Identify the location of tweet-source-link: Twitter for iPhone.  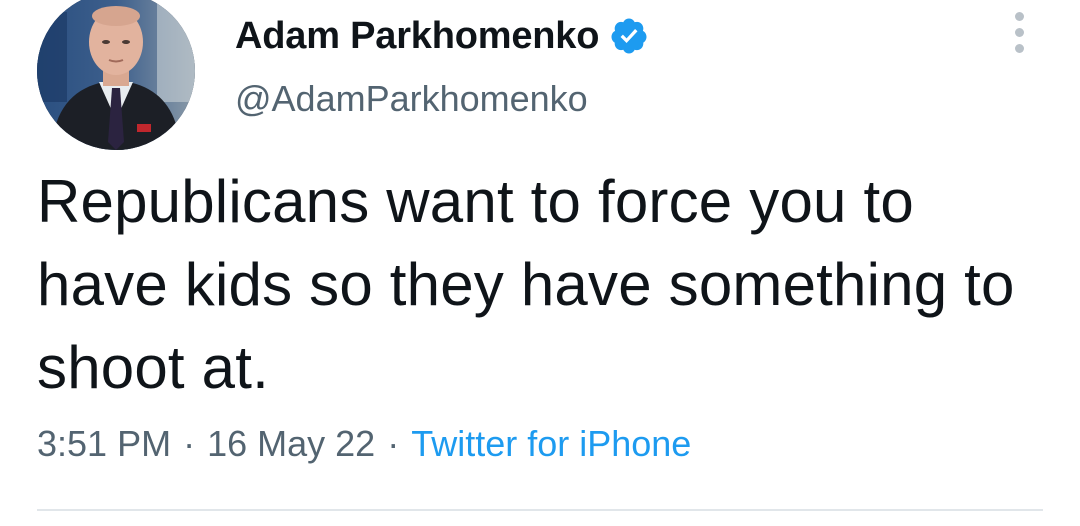
(551, 443).